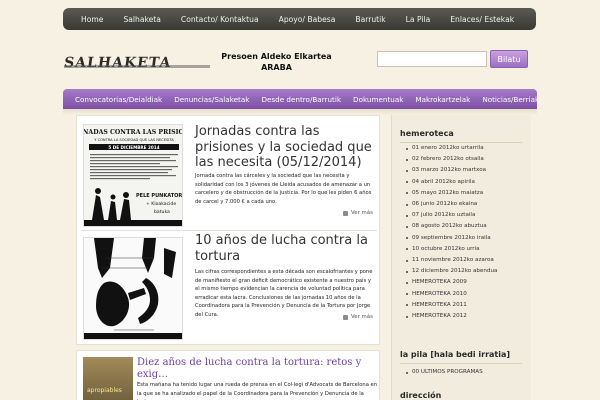 Image resolution: width=600 pixels, height=400 pixels. I want to click on archive-link: 03 marzo 2012ko martxoa, so click(451, 170).